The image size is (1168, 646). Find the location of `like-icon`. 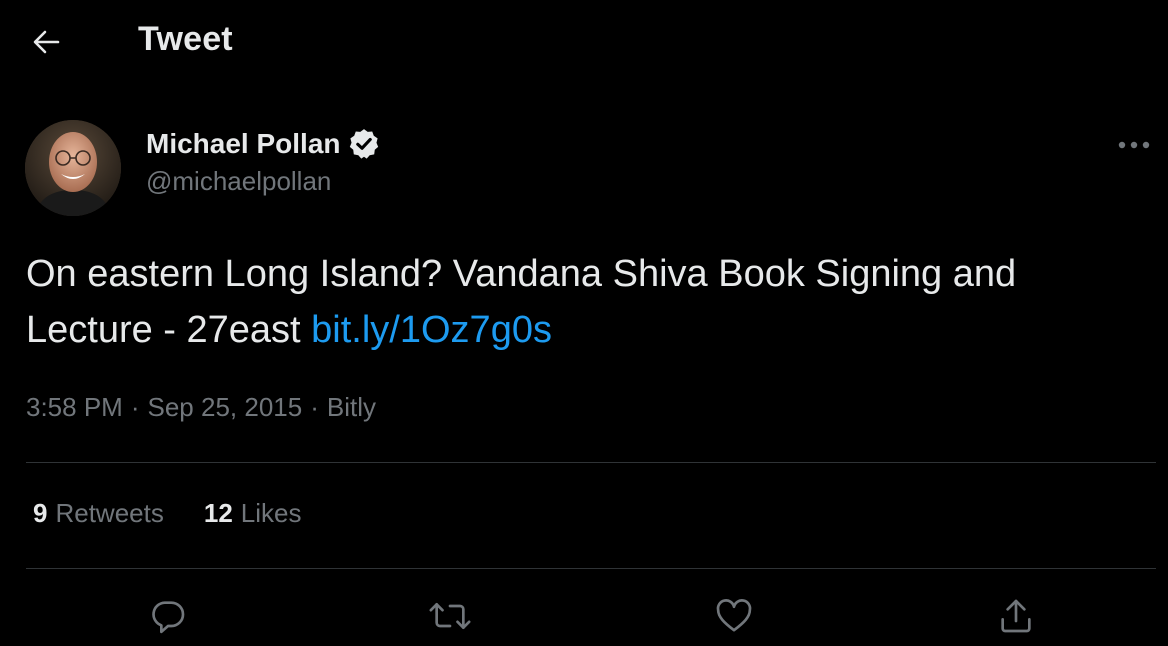

like-icon is located at coordinates (734, 615).